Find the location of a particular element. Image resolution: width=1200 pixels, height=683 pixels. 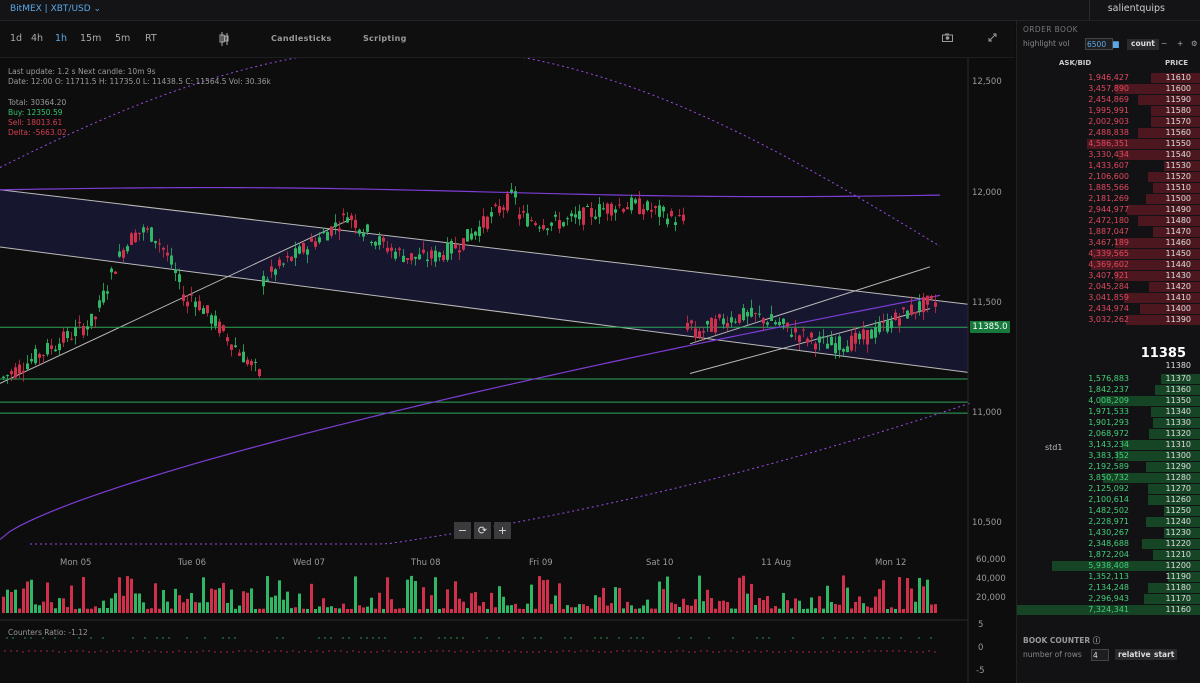

ask-row: 2,002,903 11570 is located at coordinates (1108, 122).